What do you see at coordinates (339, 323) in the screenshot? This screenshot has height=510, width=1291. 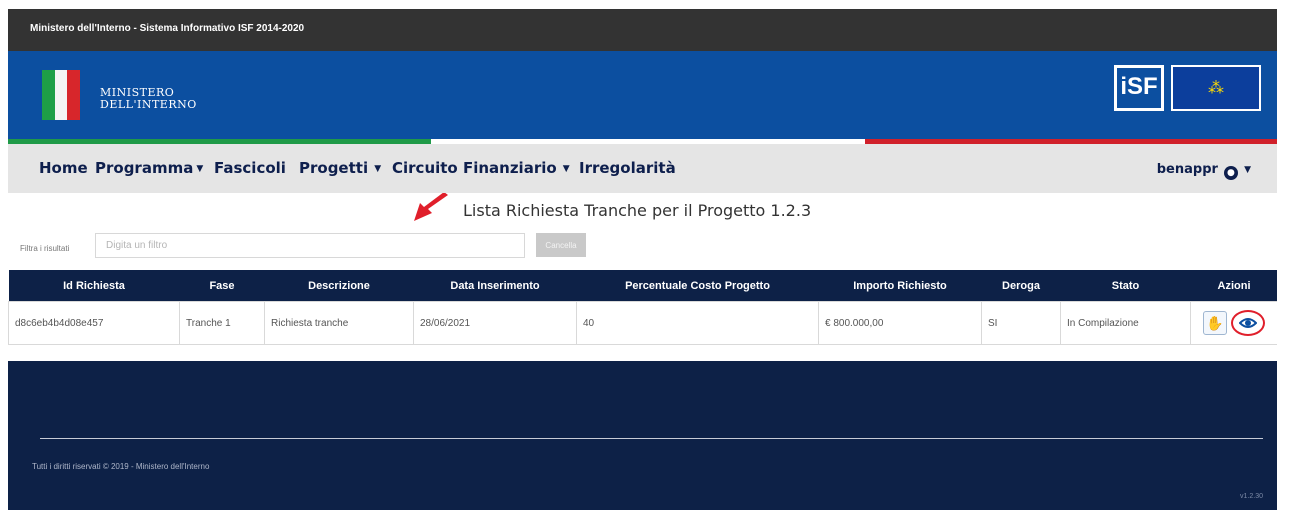 I see `cell-descrizione: Richiesta tranche` at bounding box center [339, 323].